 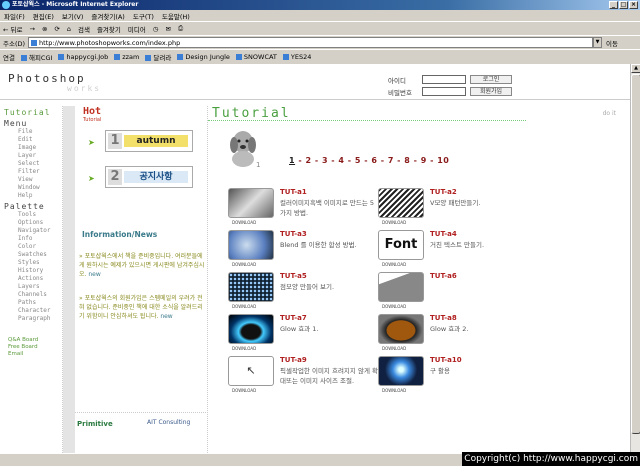 I want to click on sidebar-link-email: Email, so click(x=31, y=354).